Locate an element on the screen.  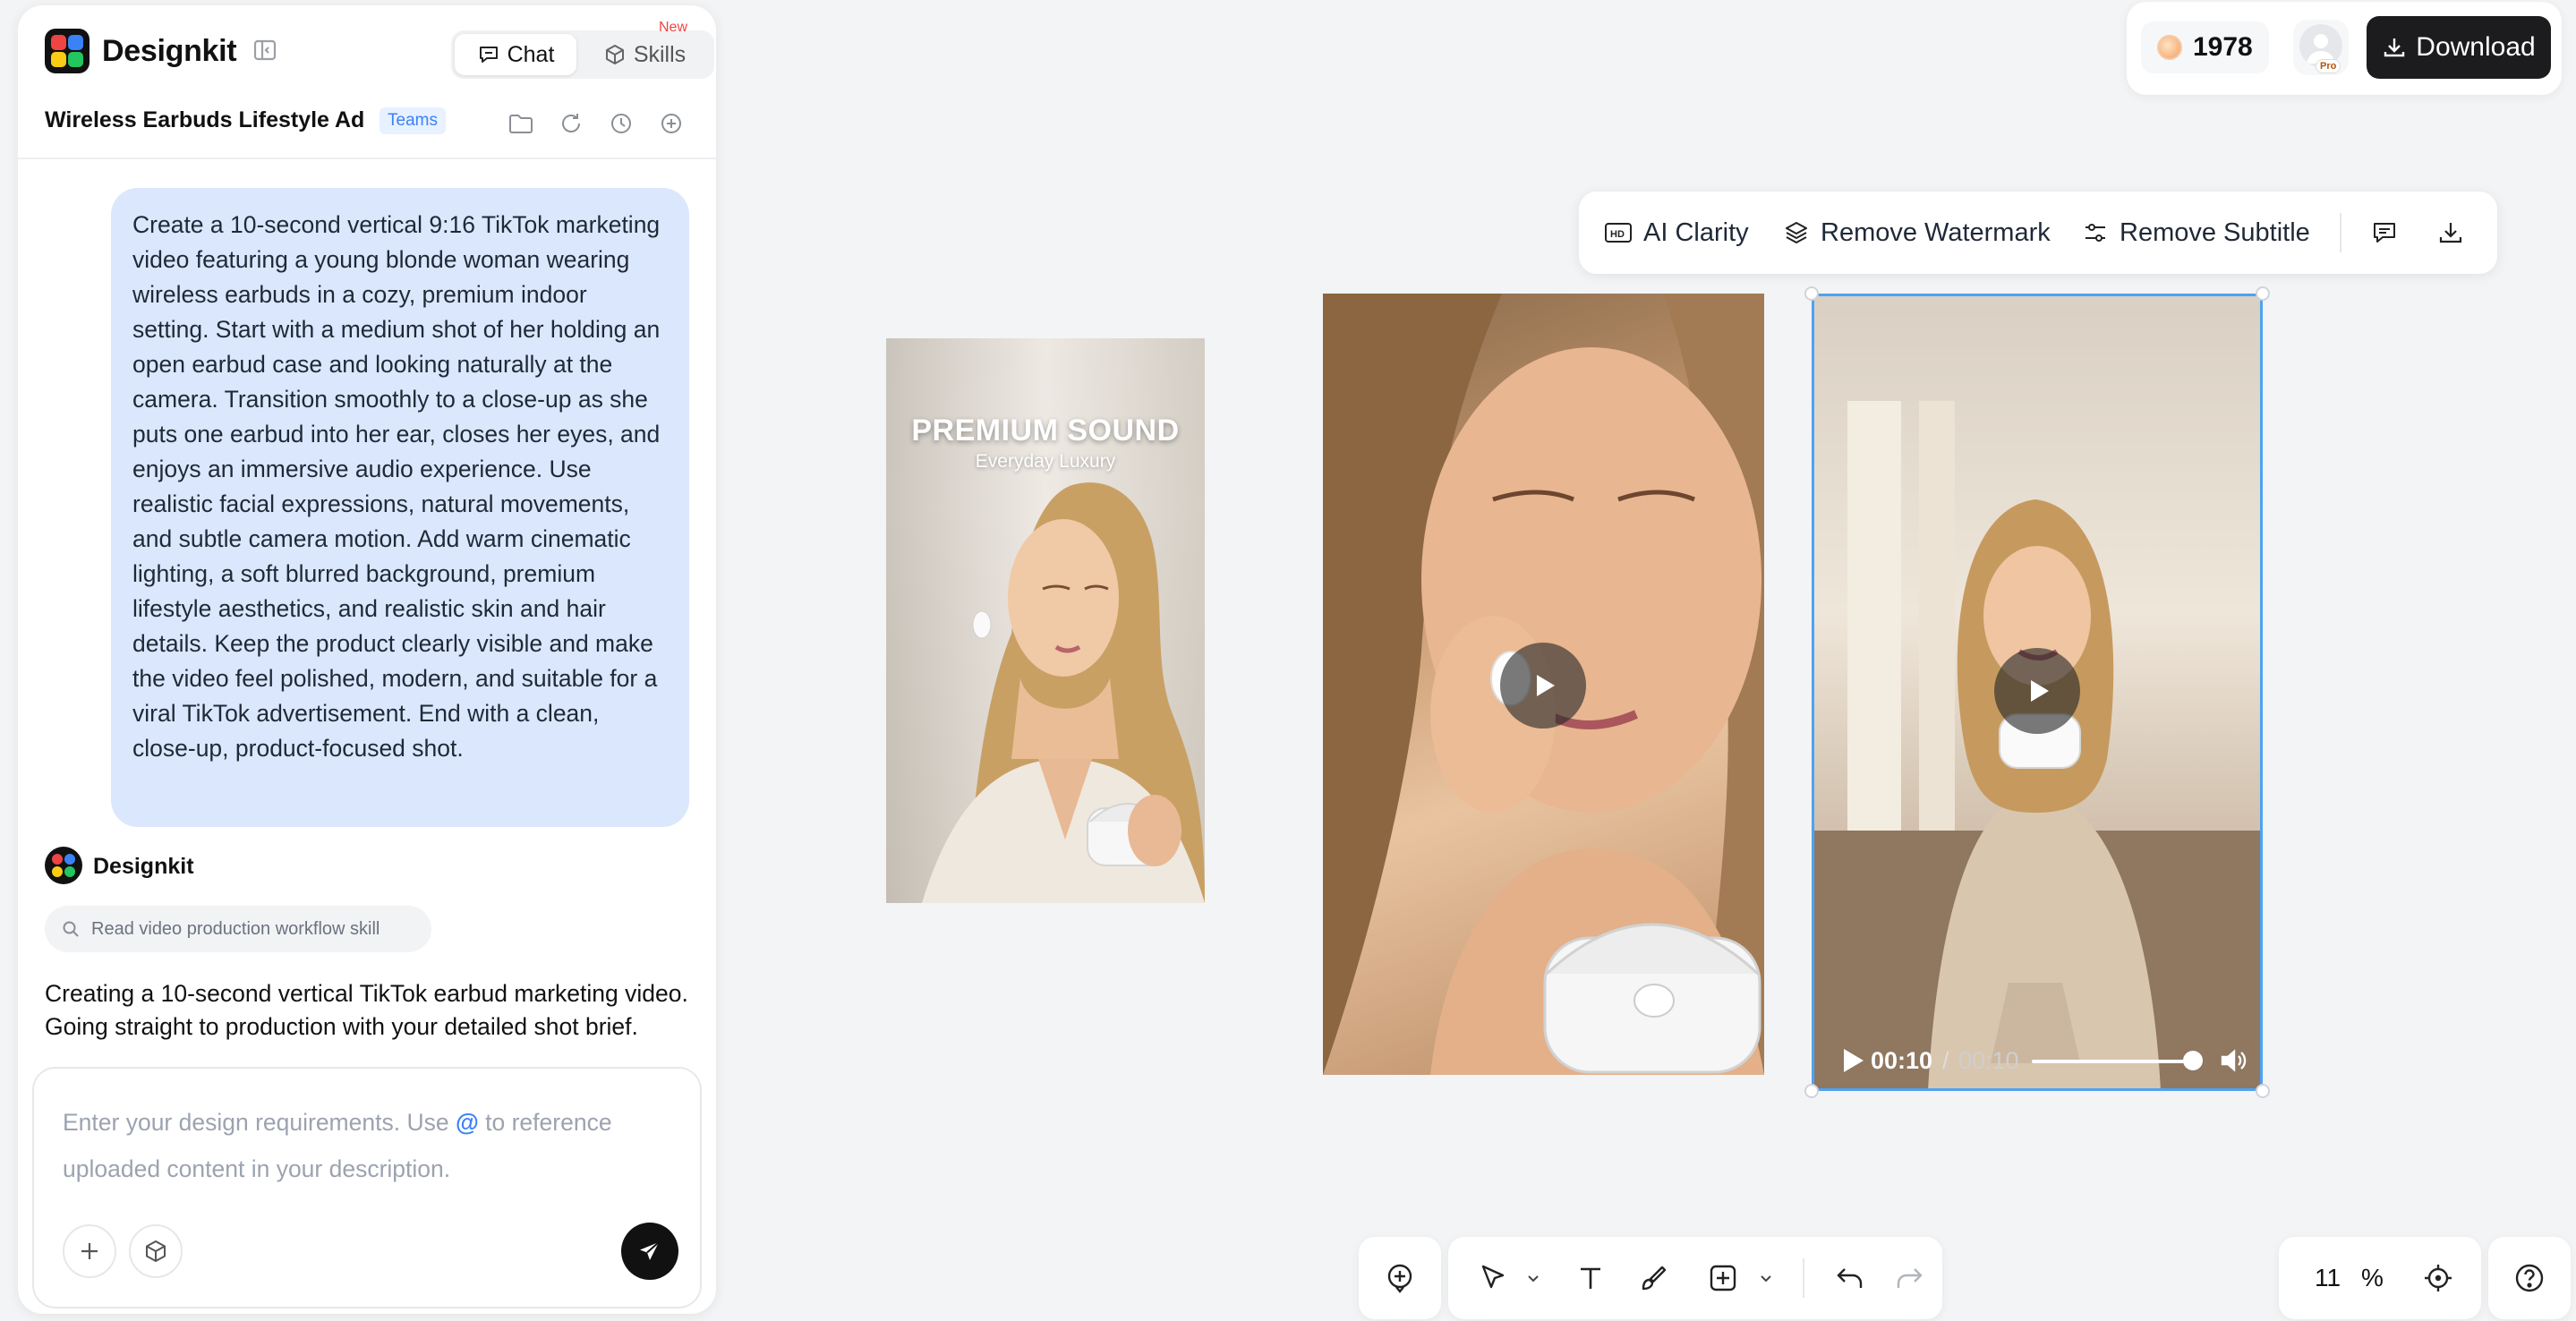
send-icon is located at coordinates (649, 1251).